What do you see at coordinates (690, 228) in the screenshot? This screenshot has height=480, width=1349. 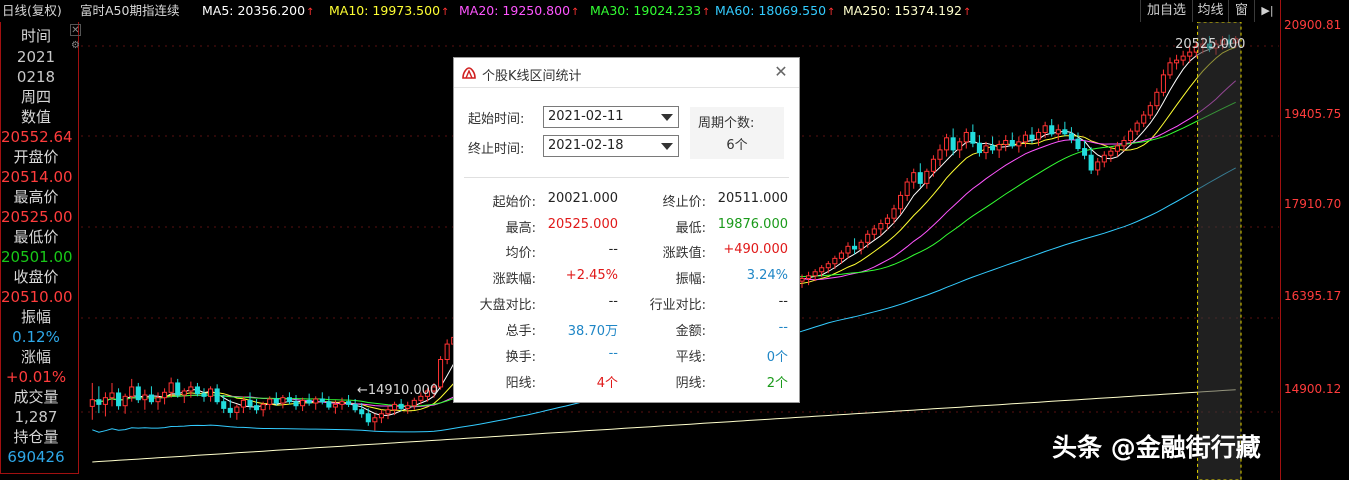 I see `stat-label-right: 最低:` at bounding box center [690, 228].